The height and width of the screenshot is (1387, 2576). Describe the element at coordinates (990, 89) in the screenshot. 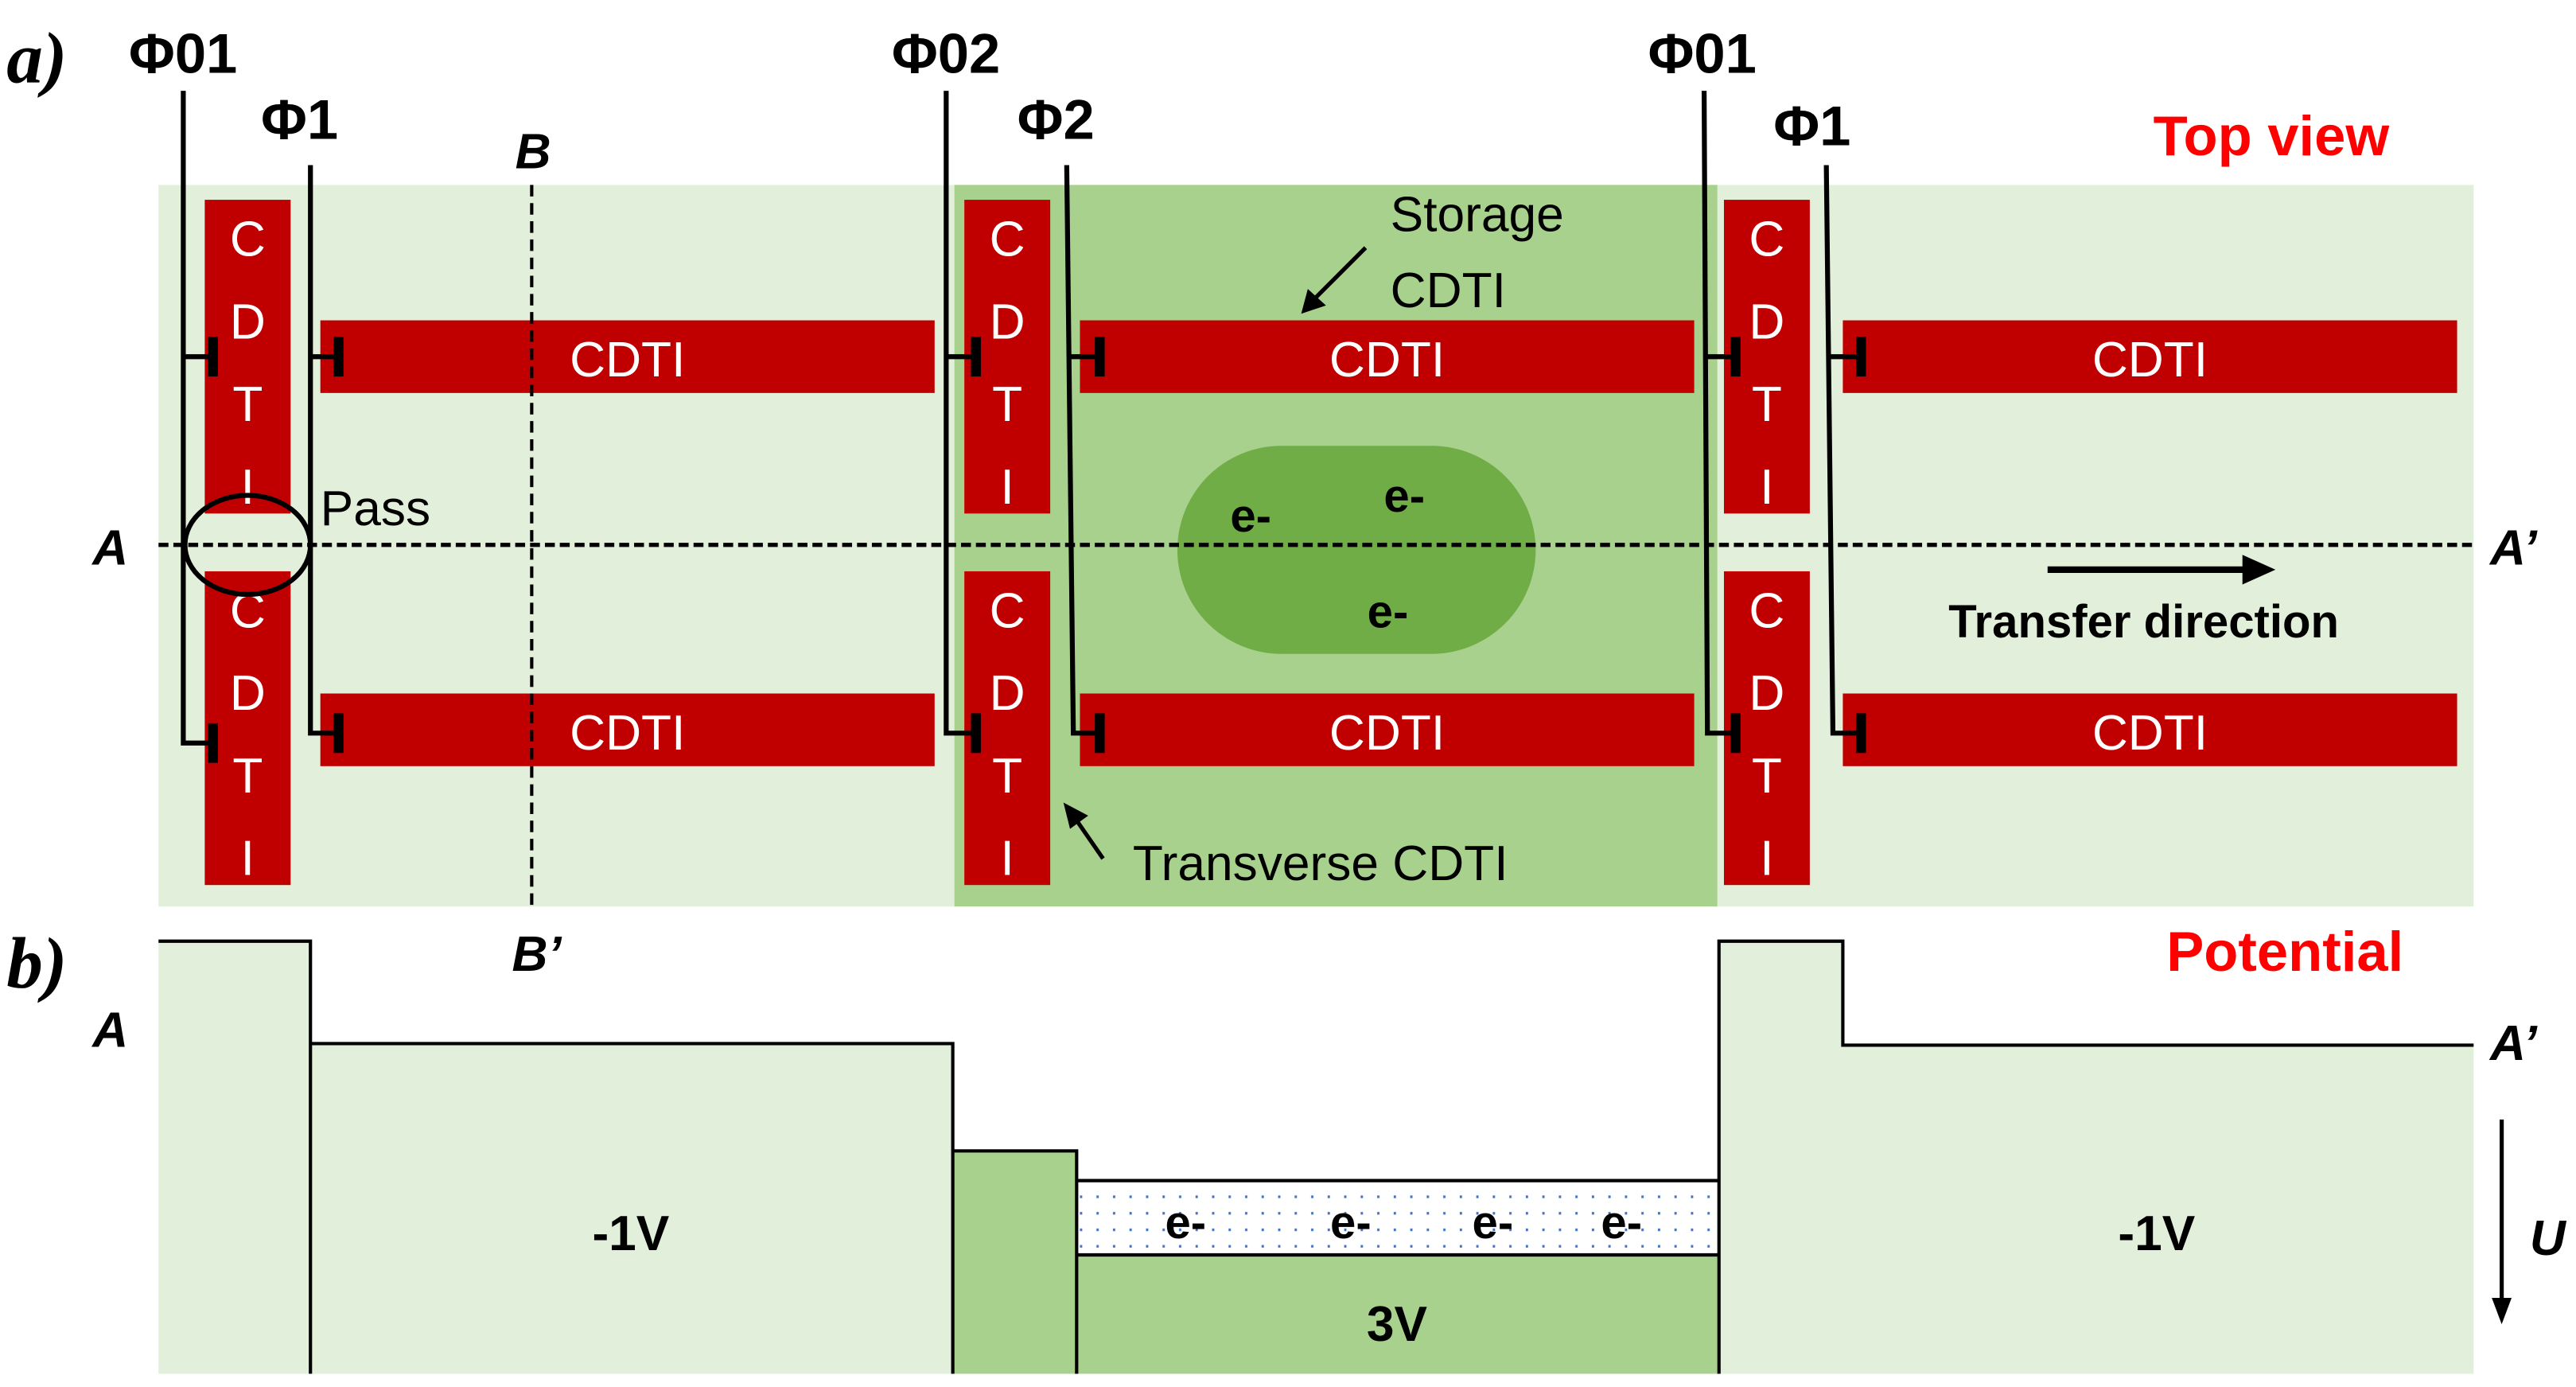

I see `phase-labels: Φ01 Φ1 Φ02 Φ2 Φ01 Φ1` at that location.